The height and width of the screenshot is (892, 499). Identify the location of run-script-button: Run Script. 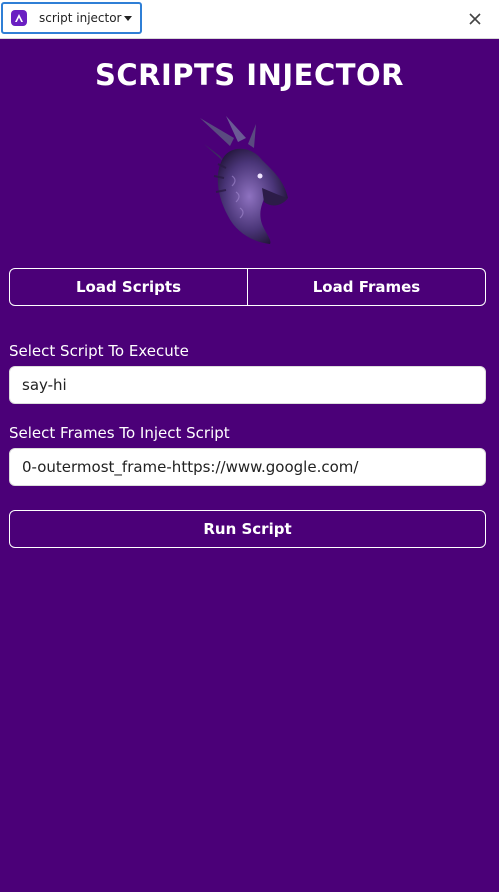
(247, 529).